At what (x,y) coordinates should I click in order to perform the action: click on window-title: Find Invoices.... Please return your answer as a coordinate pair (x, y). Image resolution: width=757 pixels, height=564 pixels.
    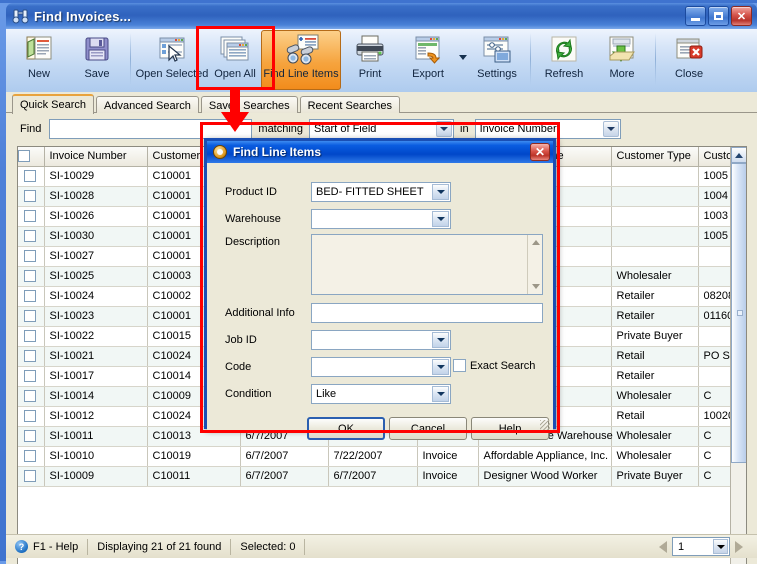
    Looking at the image, I should click on (83, 16).